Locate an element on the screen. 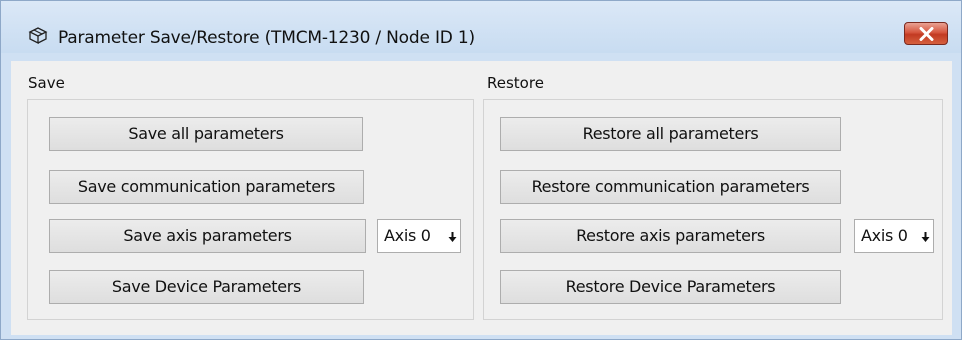  close-icon is located at coordinates (926, 34).